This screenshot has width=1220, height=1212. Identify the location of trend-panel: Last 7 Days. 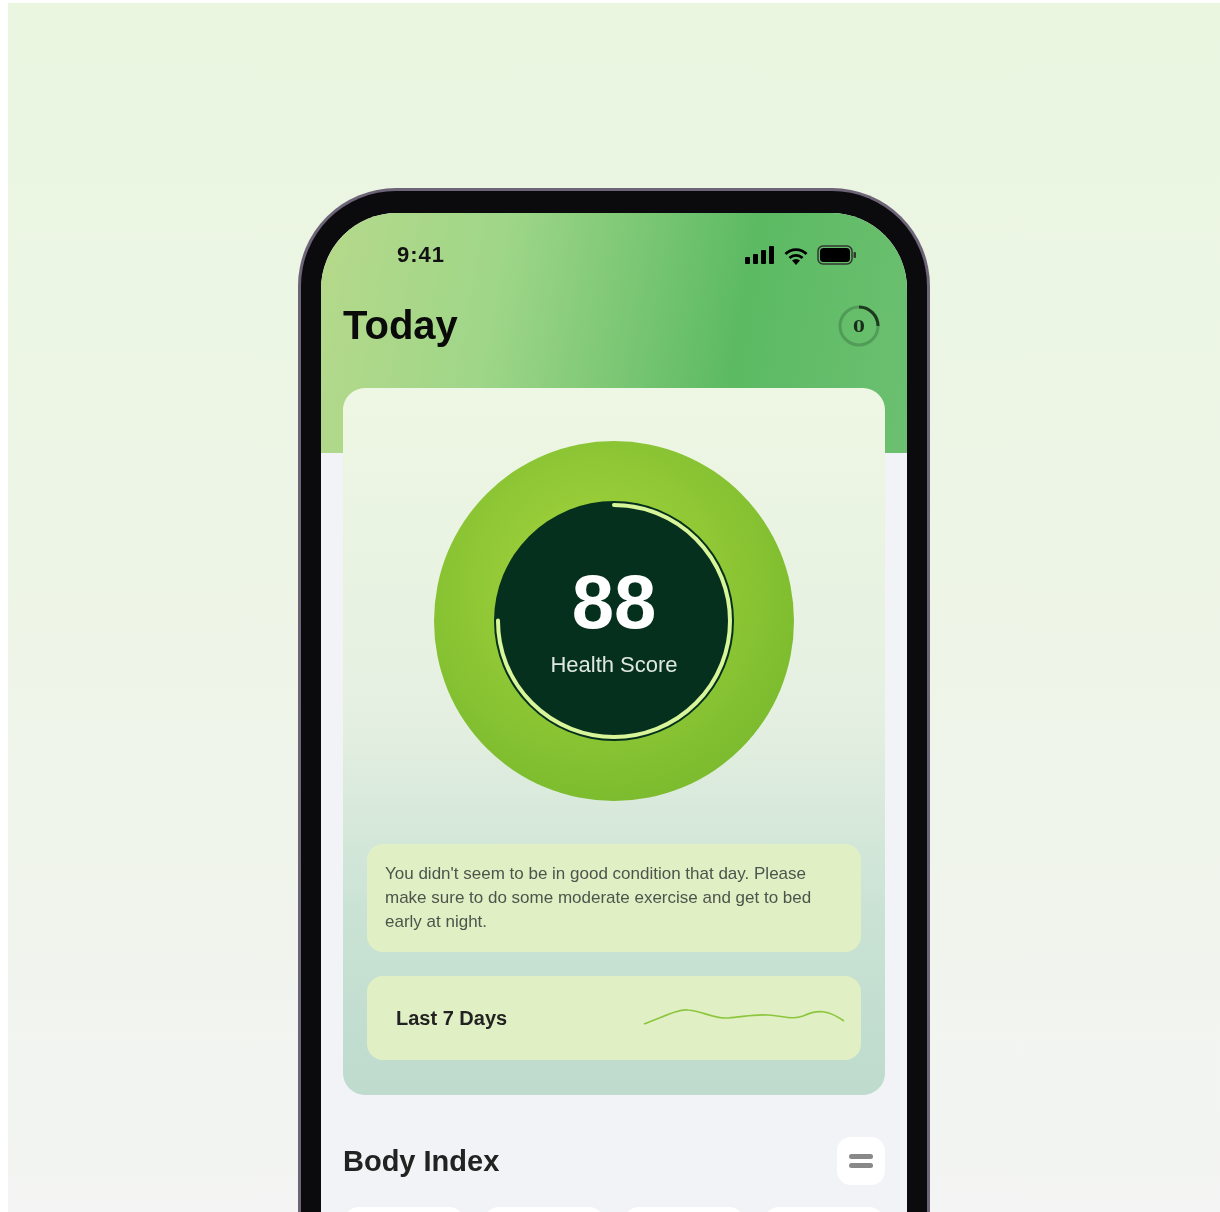
(614, 1018).